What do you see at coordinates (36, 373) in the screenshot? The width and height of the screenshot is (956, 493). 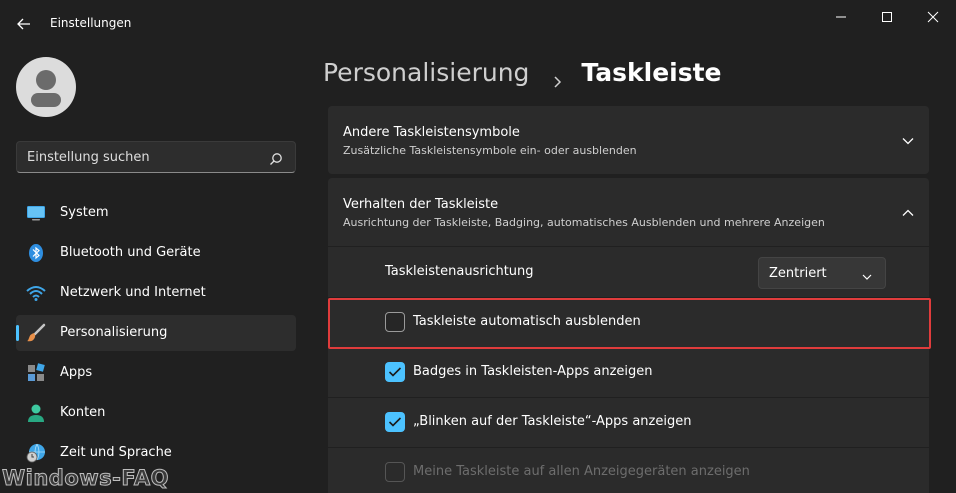 I see `apps-icon` at bounding box center [36, 373].